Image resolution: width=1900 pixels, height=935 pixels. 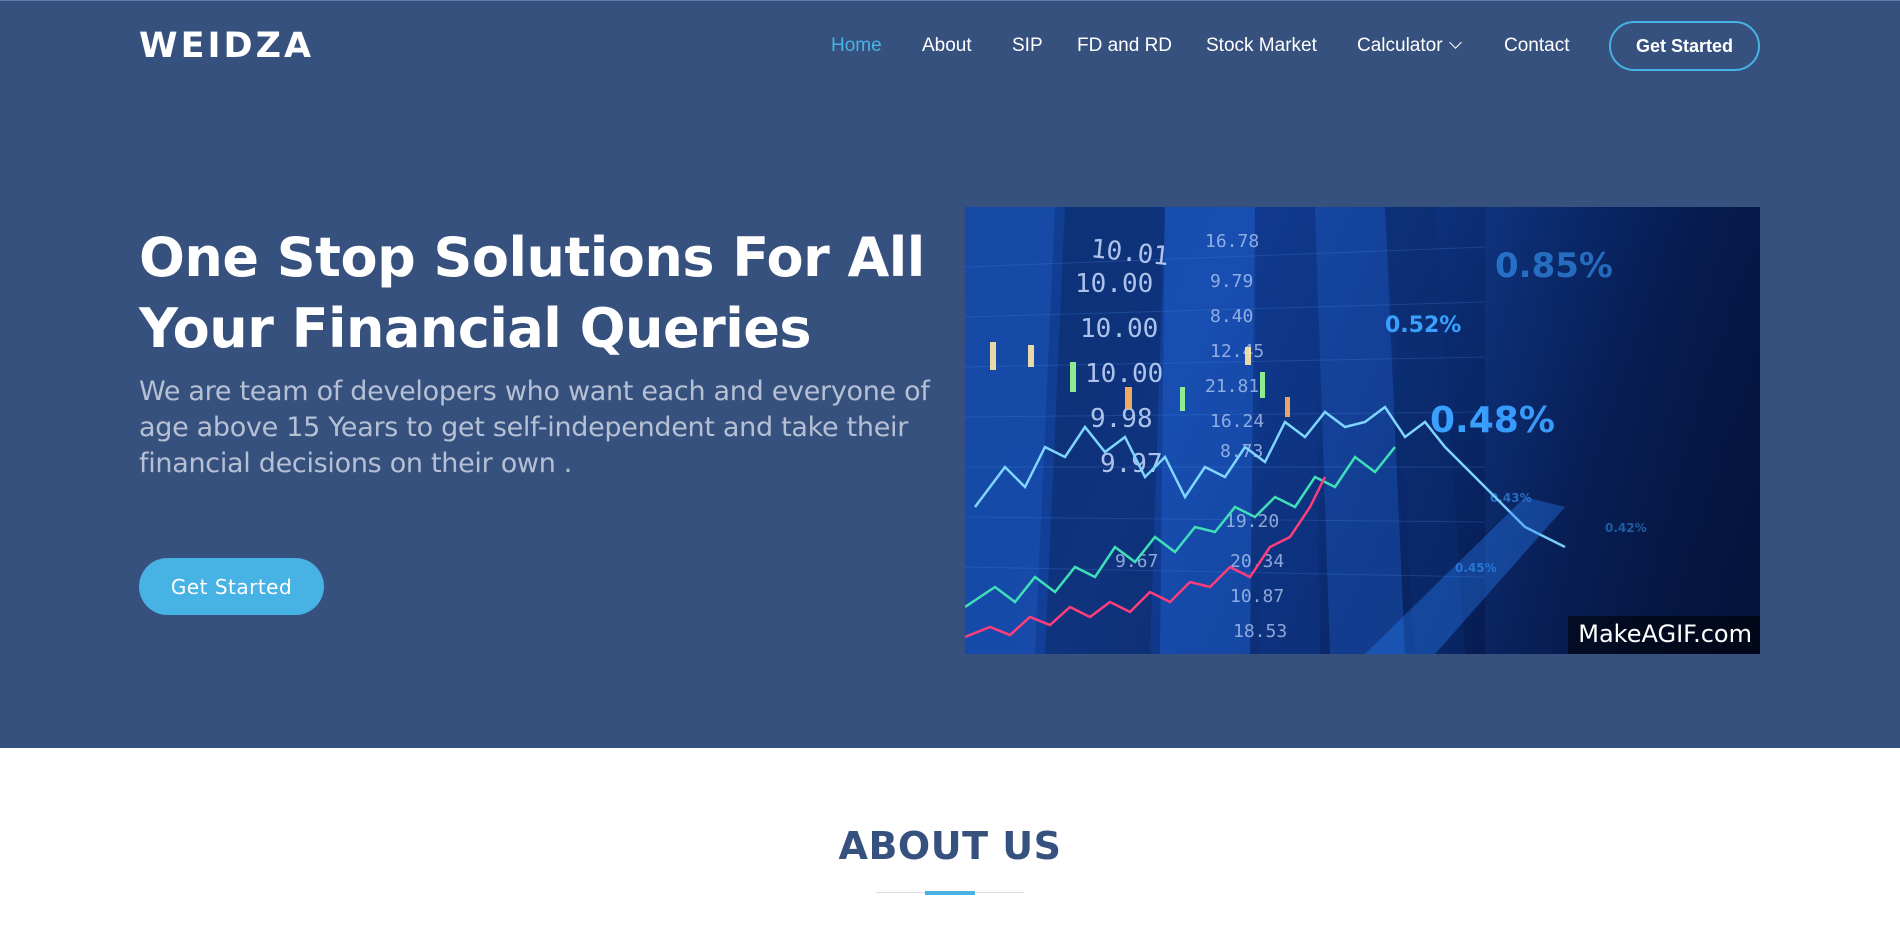 I want to click on chevron-down-icon, so click(x=1455, y=42).